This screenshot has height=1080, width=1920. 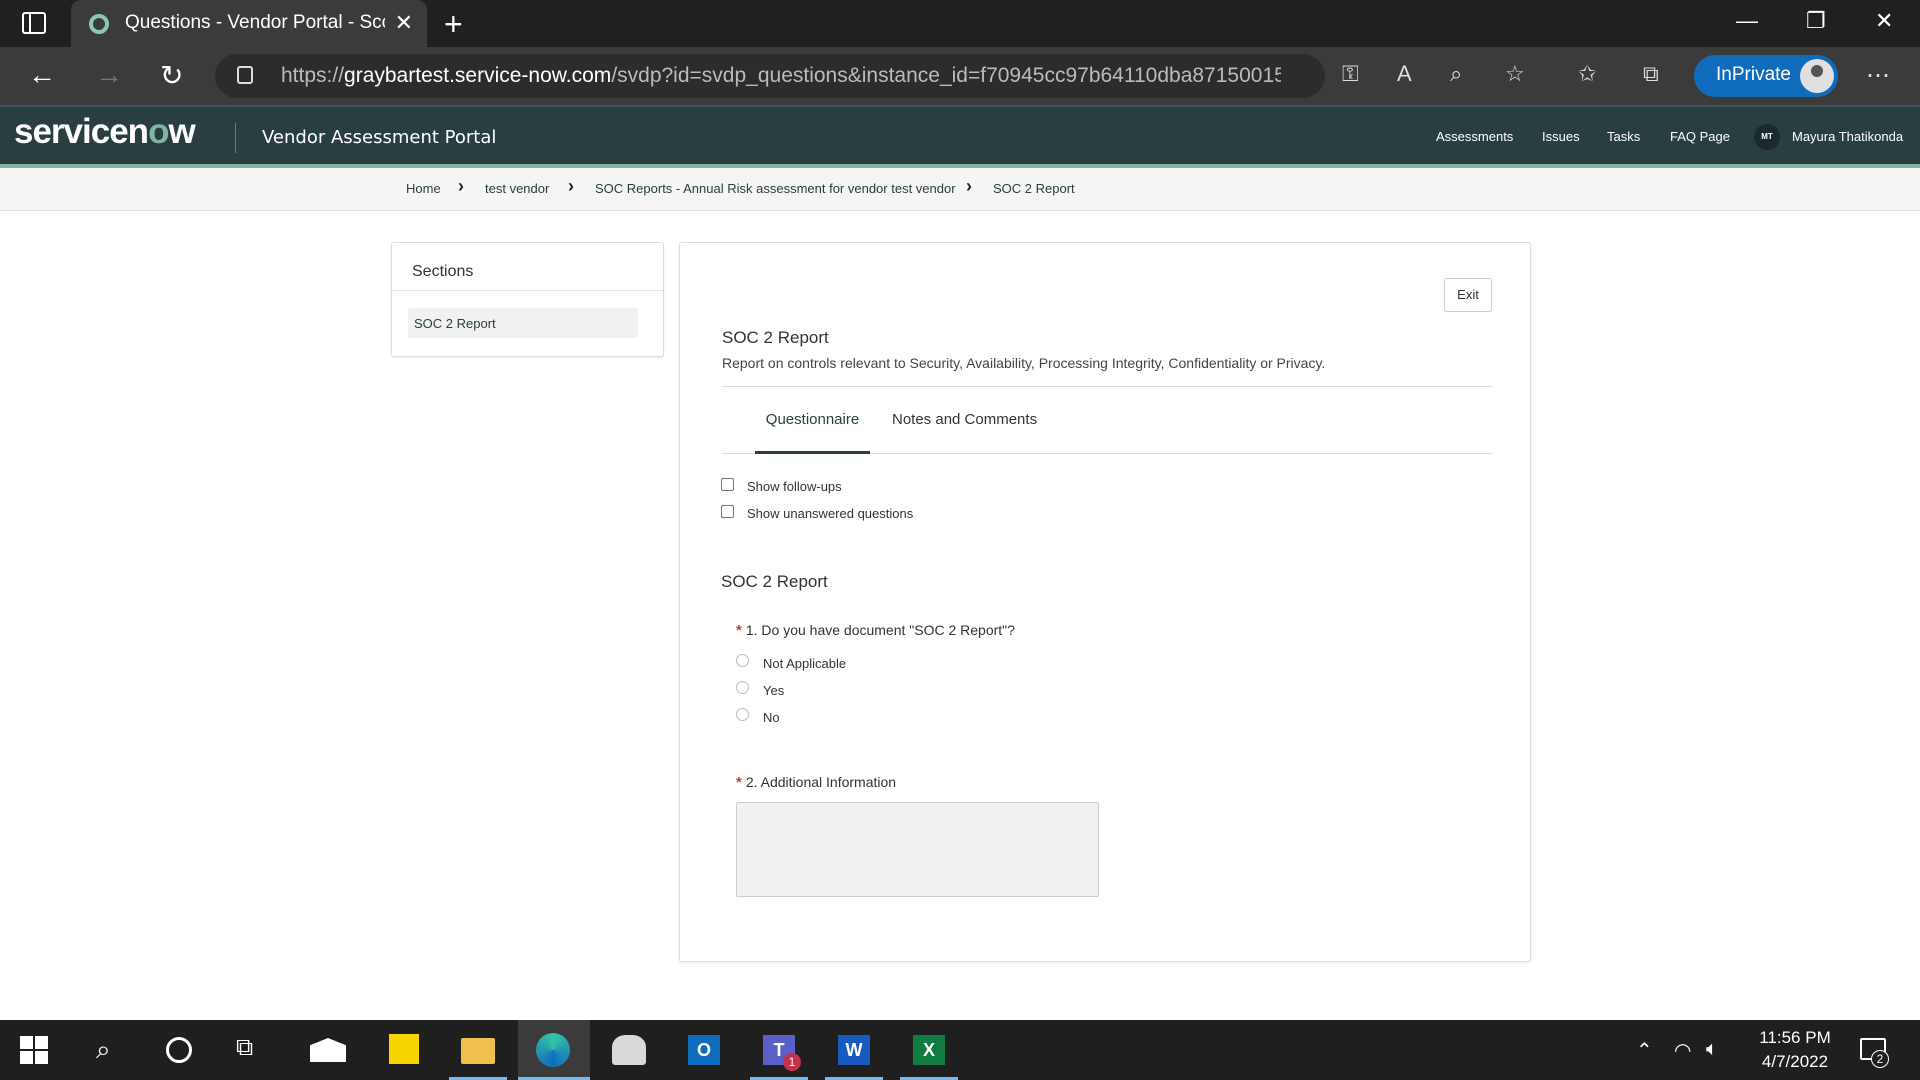 I want to click on radio-label: Not Applicable, so click(x=804, y=663).